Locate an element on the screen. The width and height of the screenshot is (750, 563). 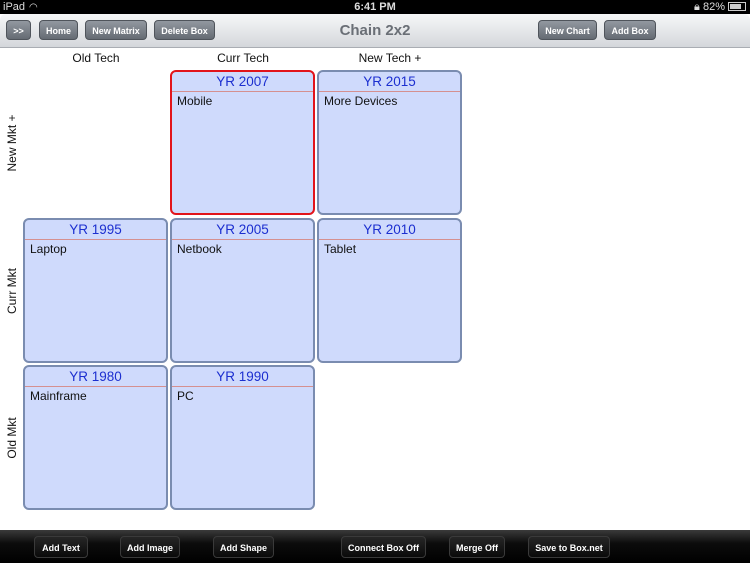
merge-toggle: Merge Off is located at coordinates (477, 547).